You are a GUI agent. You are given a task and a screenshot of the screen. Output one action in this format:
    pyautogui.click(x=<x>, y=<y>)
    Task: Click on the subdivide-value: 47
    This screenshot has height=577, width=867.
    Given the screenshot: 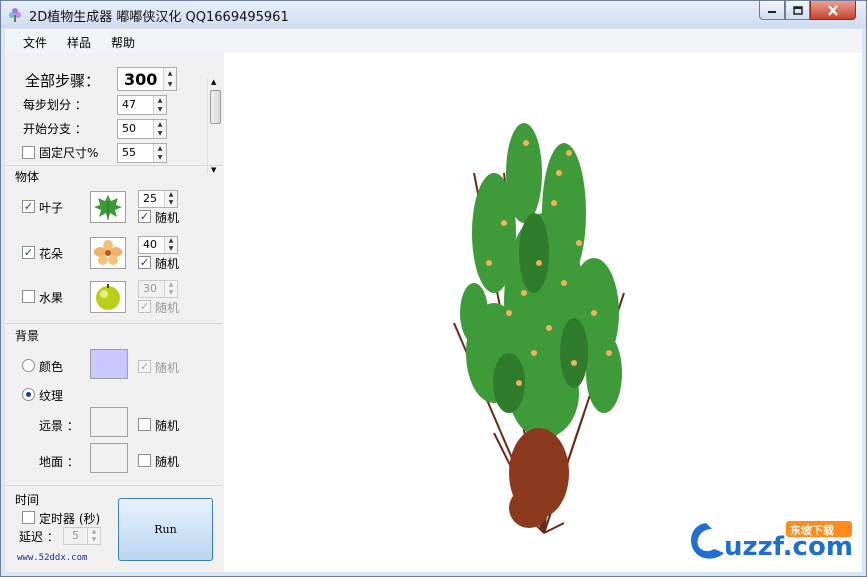 What is the action you would take?
    pyautogui.click(x=129, y=104)
    